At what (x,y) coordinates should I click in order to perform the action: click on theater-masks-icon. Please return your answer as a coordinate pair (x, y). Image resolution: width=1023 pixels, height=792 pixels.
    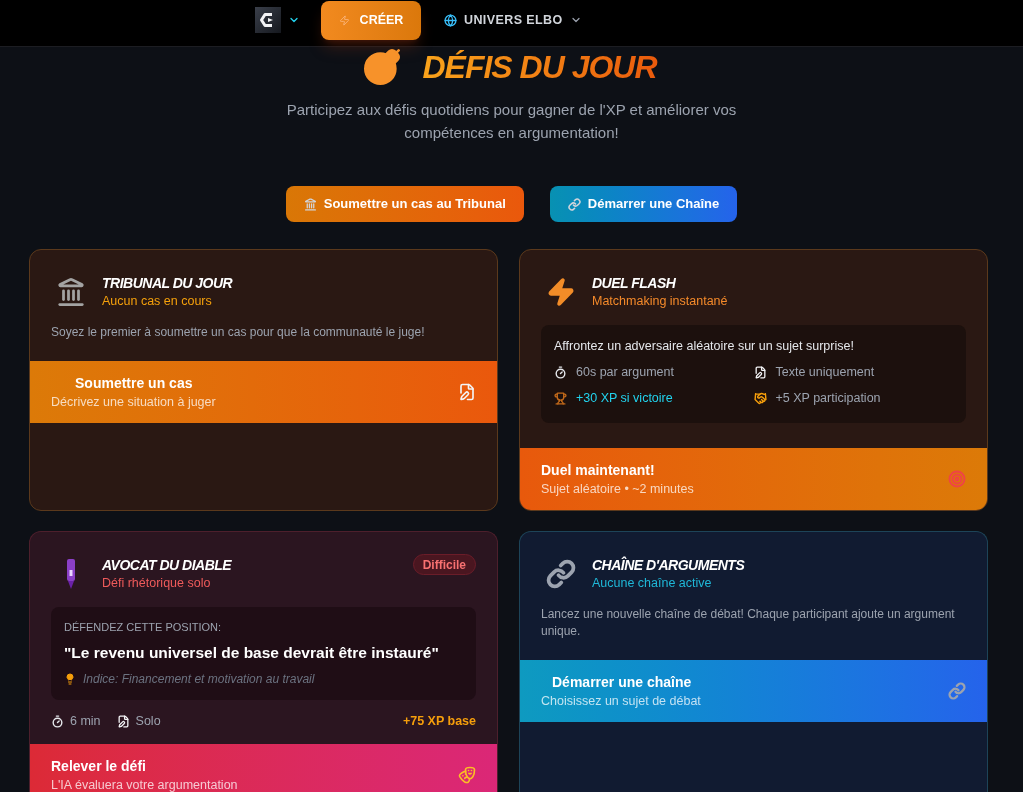
    Looking at the image, I should click on (467, 775).